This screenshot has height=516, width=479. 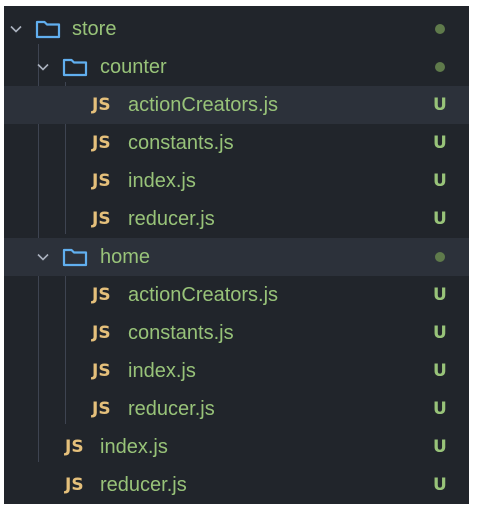 I want to click on folder-row-store: store, so click(x=236, y=29).